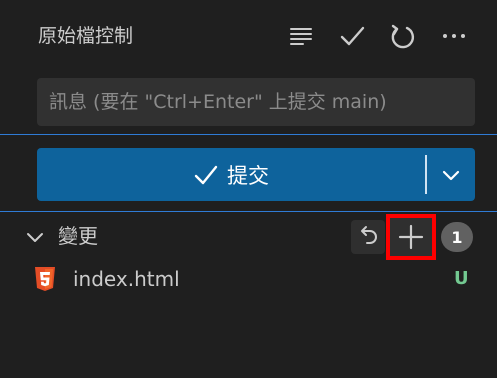 This screenshot has width=497, height=378. I want to click on plus-icon, so click(411, 237).